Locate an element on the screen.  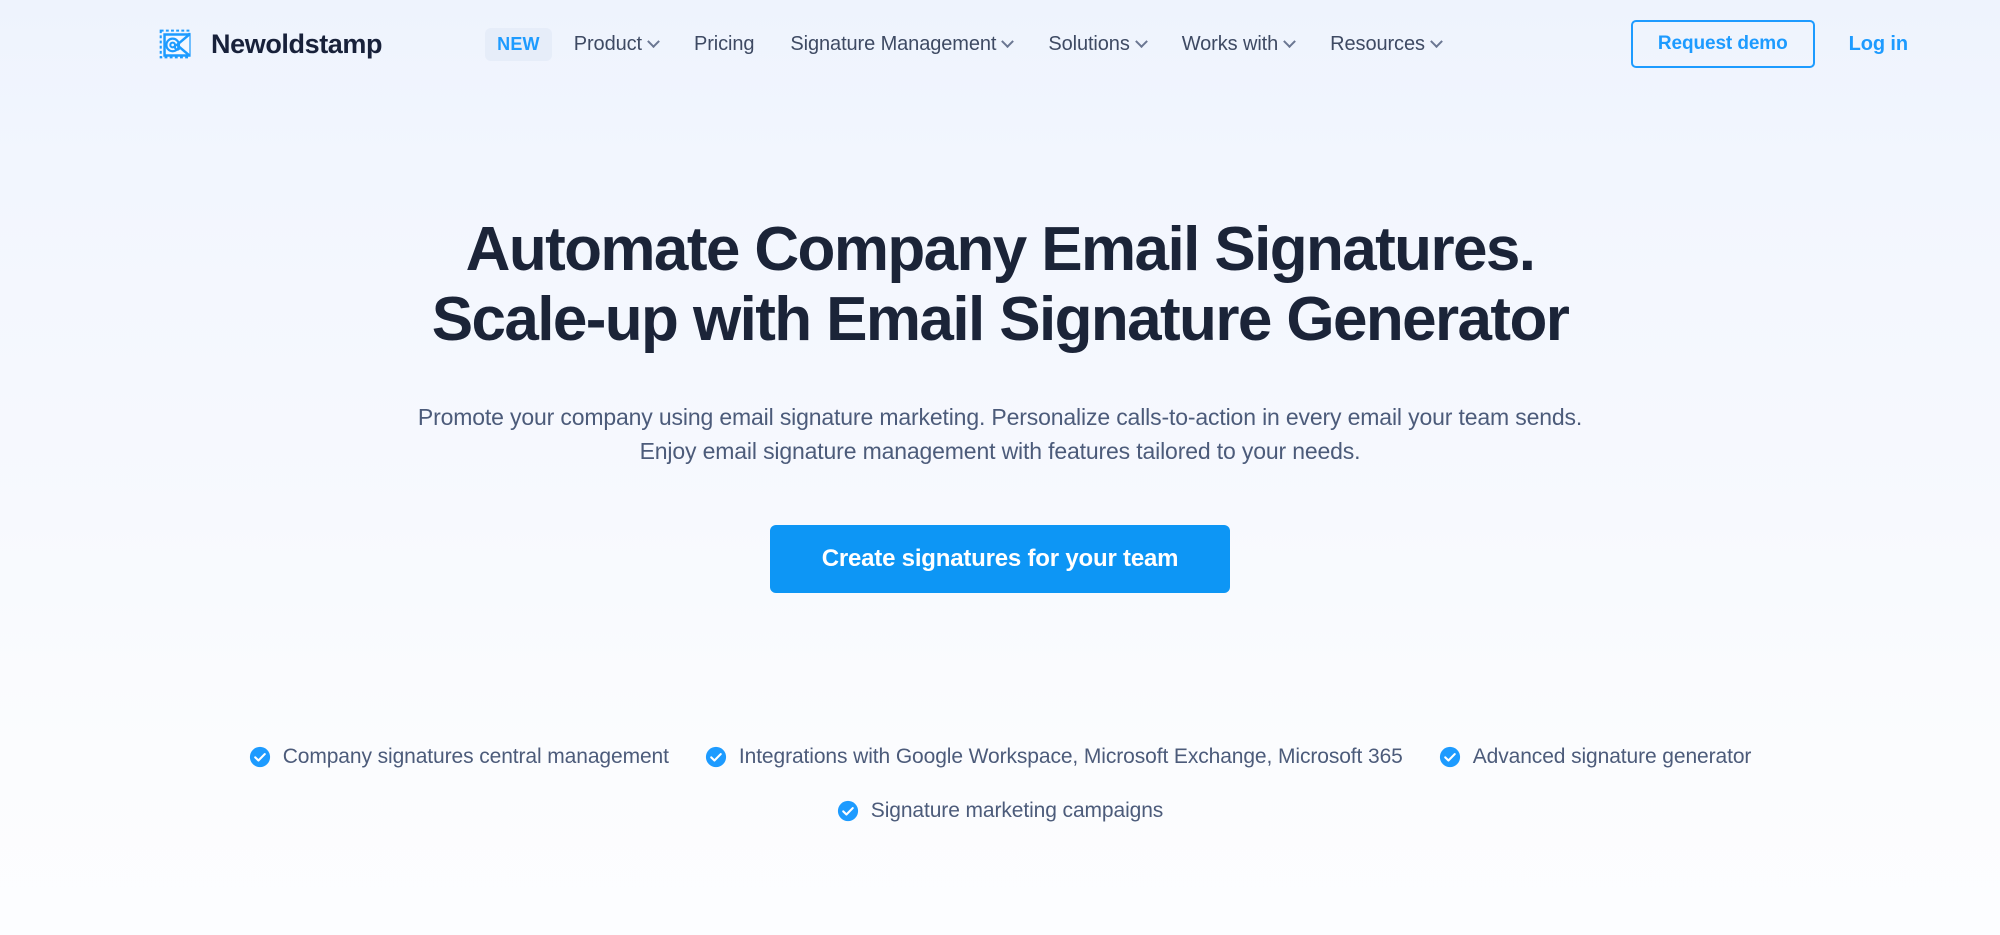
feature-label: Company signatures central management is located at coordinates (475, 756).